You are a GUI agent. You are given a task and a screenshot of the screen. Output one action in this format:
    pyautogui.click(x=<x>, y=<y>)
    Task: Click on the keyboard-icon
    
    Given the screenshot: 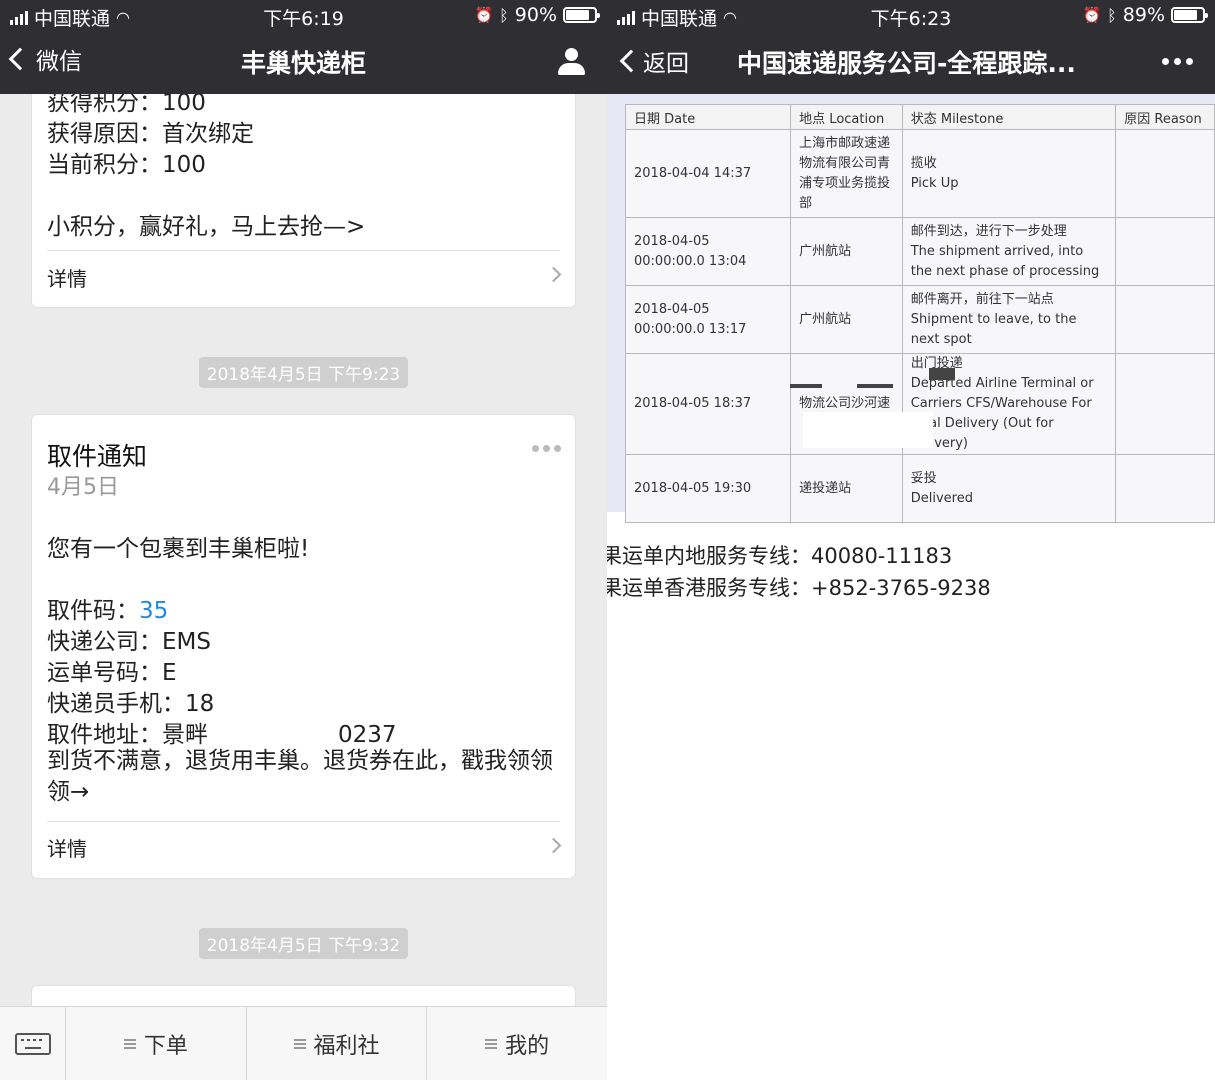 What is the action you would take?
    pyautogui.click(x=33, y=1044)
    